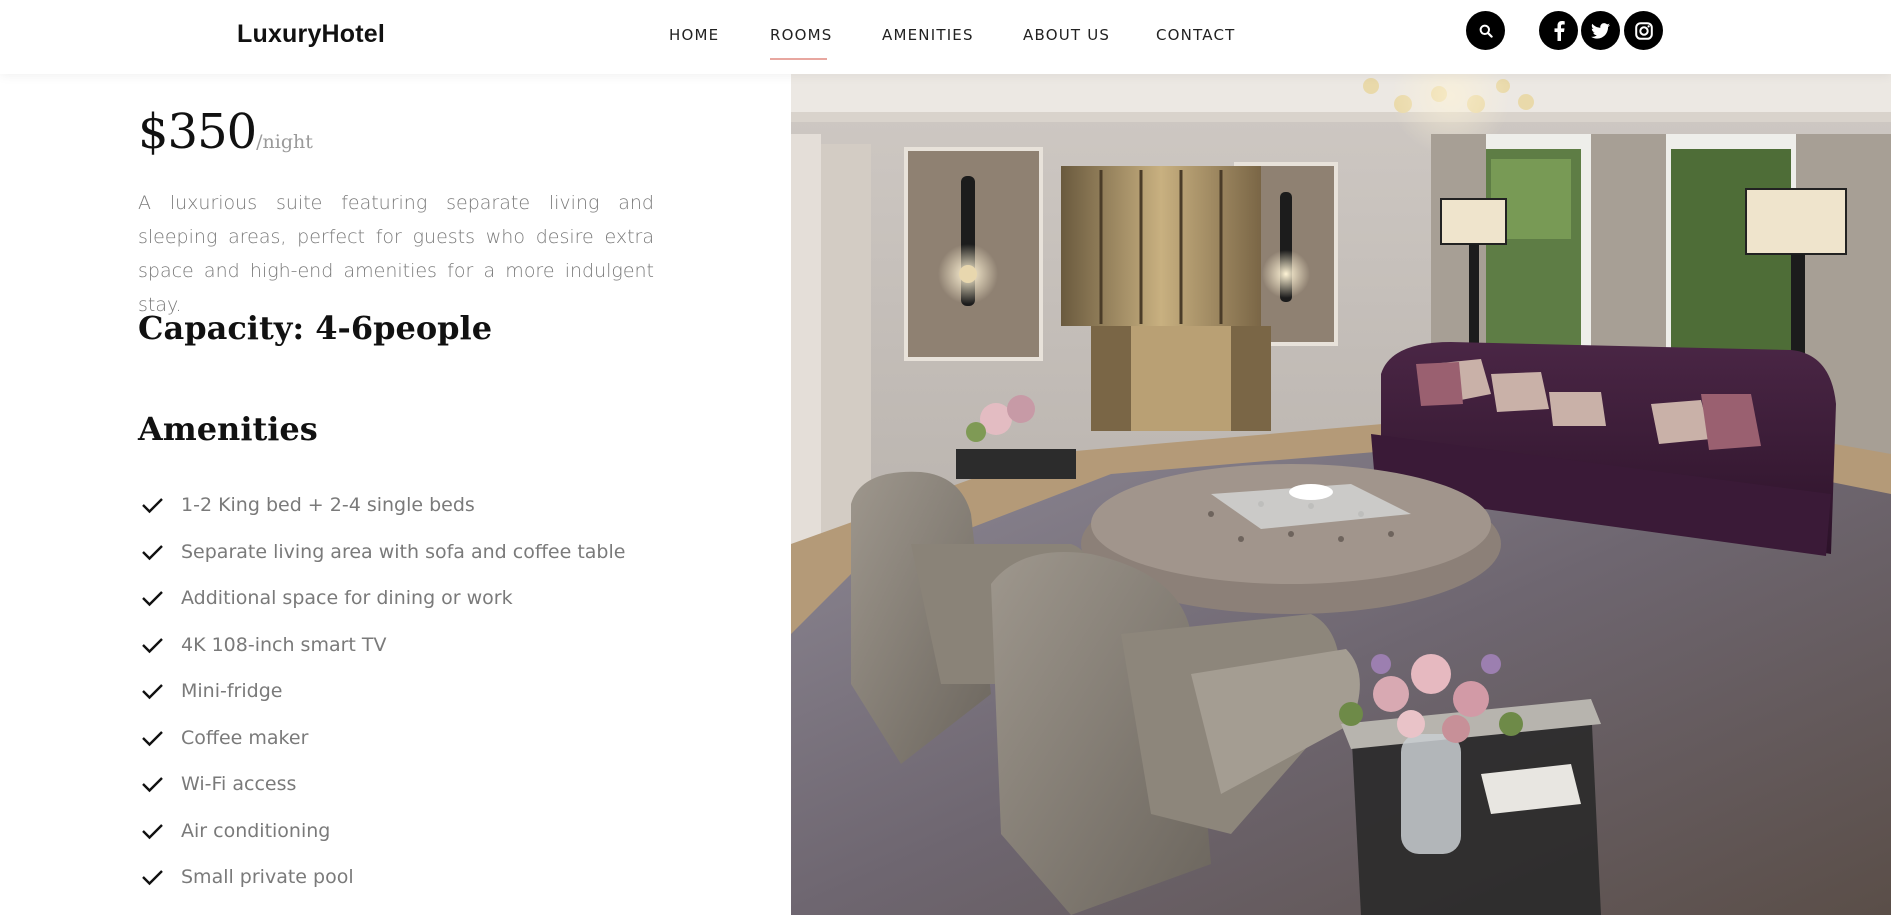 The width and height of the screenshot is (1891, 915). What do you see at coordinates (239, 784) in the screenshot?
I see `amenity-label: Wi-Fi access` at bounding box center [239, 784].